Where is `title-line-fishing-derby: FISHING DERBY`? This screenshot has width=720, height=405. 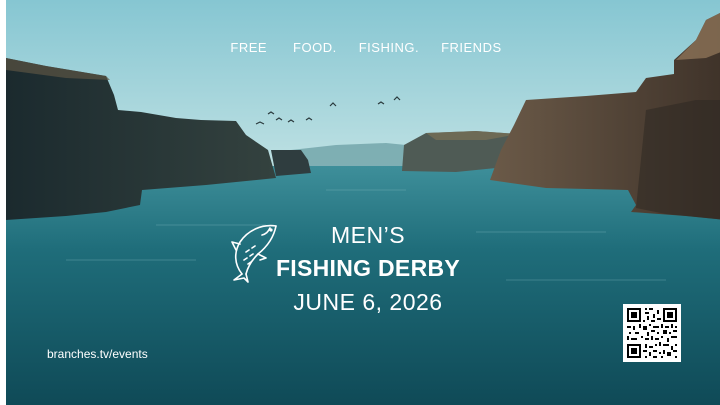 title-line-fishing-derby: FISHING DERBY is located at coordinates (368, 268).